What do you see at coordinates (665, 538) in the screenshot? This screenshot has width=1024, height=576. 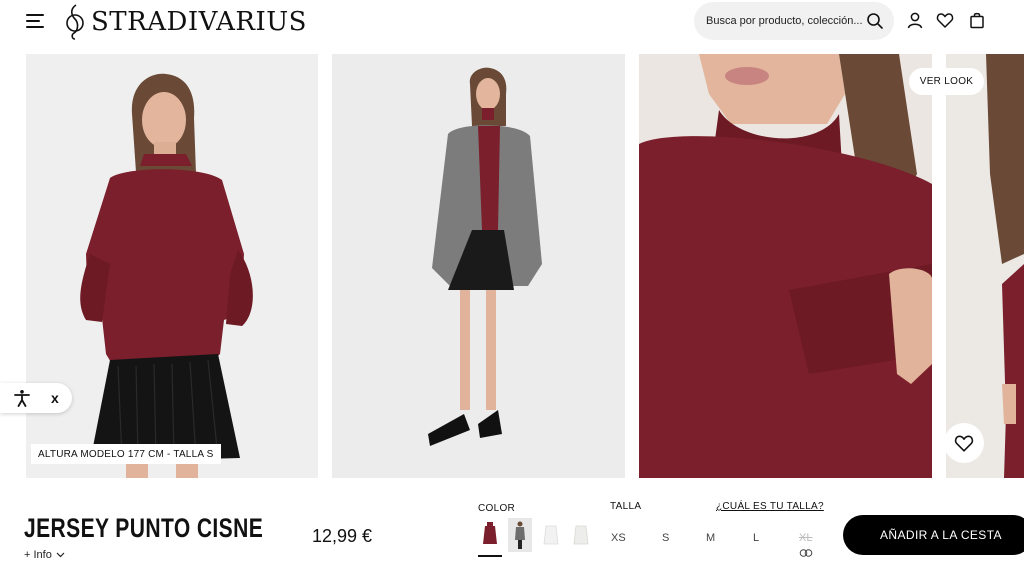 I see `size-option-s: S` at bounding box center [665, 538].